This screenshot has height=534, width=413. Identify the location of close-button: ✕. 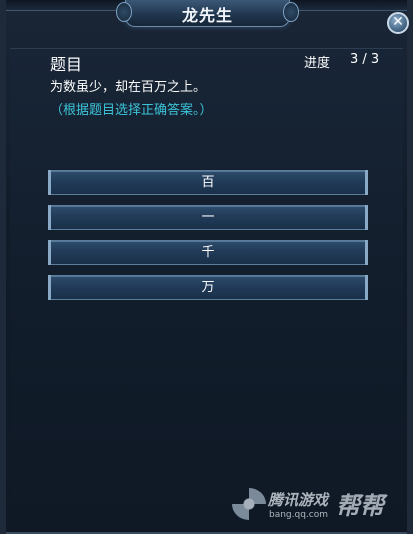
(398, 23).